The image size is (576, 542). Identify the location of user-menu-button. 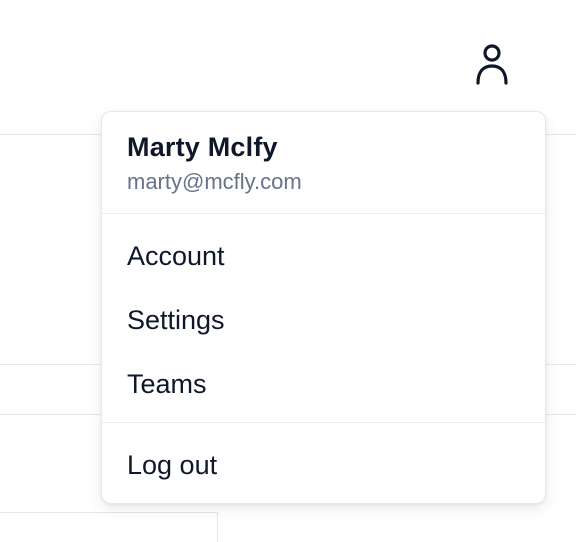
(492, 64).